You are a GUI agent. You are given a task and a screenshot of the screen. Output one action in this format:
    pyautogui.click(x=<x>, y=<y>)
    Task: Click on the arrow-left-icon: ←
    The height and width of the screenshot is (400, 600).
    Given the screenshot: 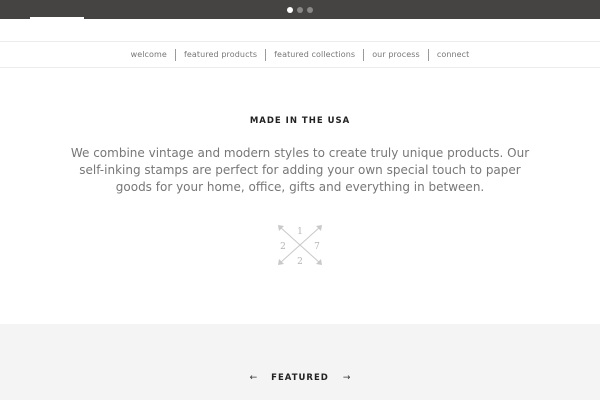 What is the action you would take?
    pyautogui.click(x=254, y=378)
    